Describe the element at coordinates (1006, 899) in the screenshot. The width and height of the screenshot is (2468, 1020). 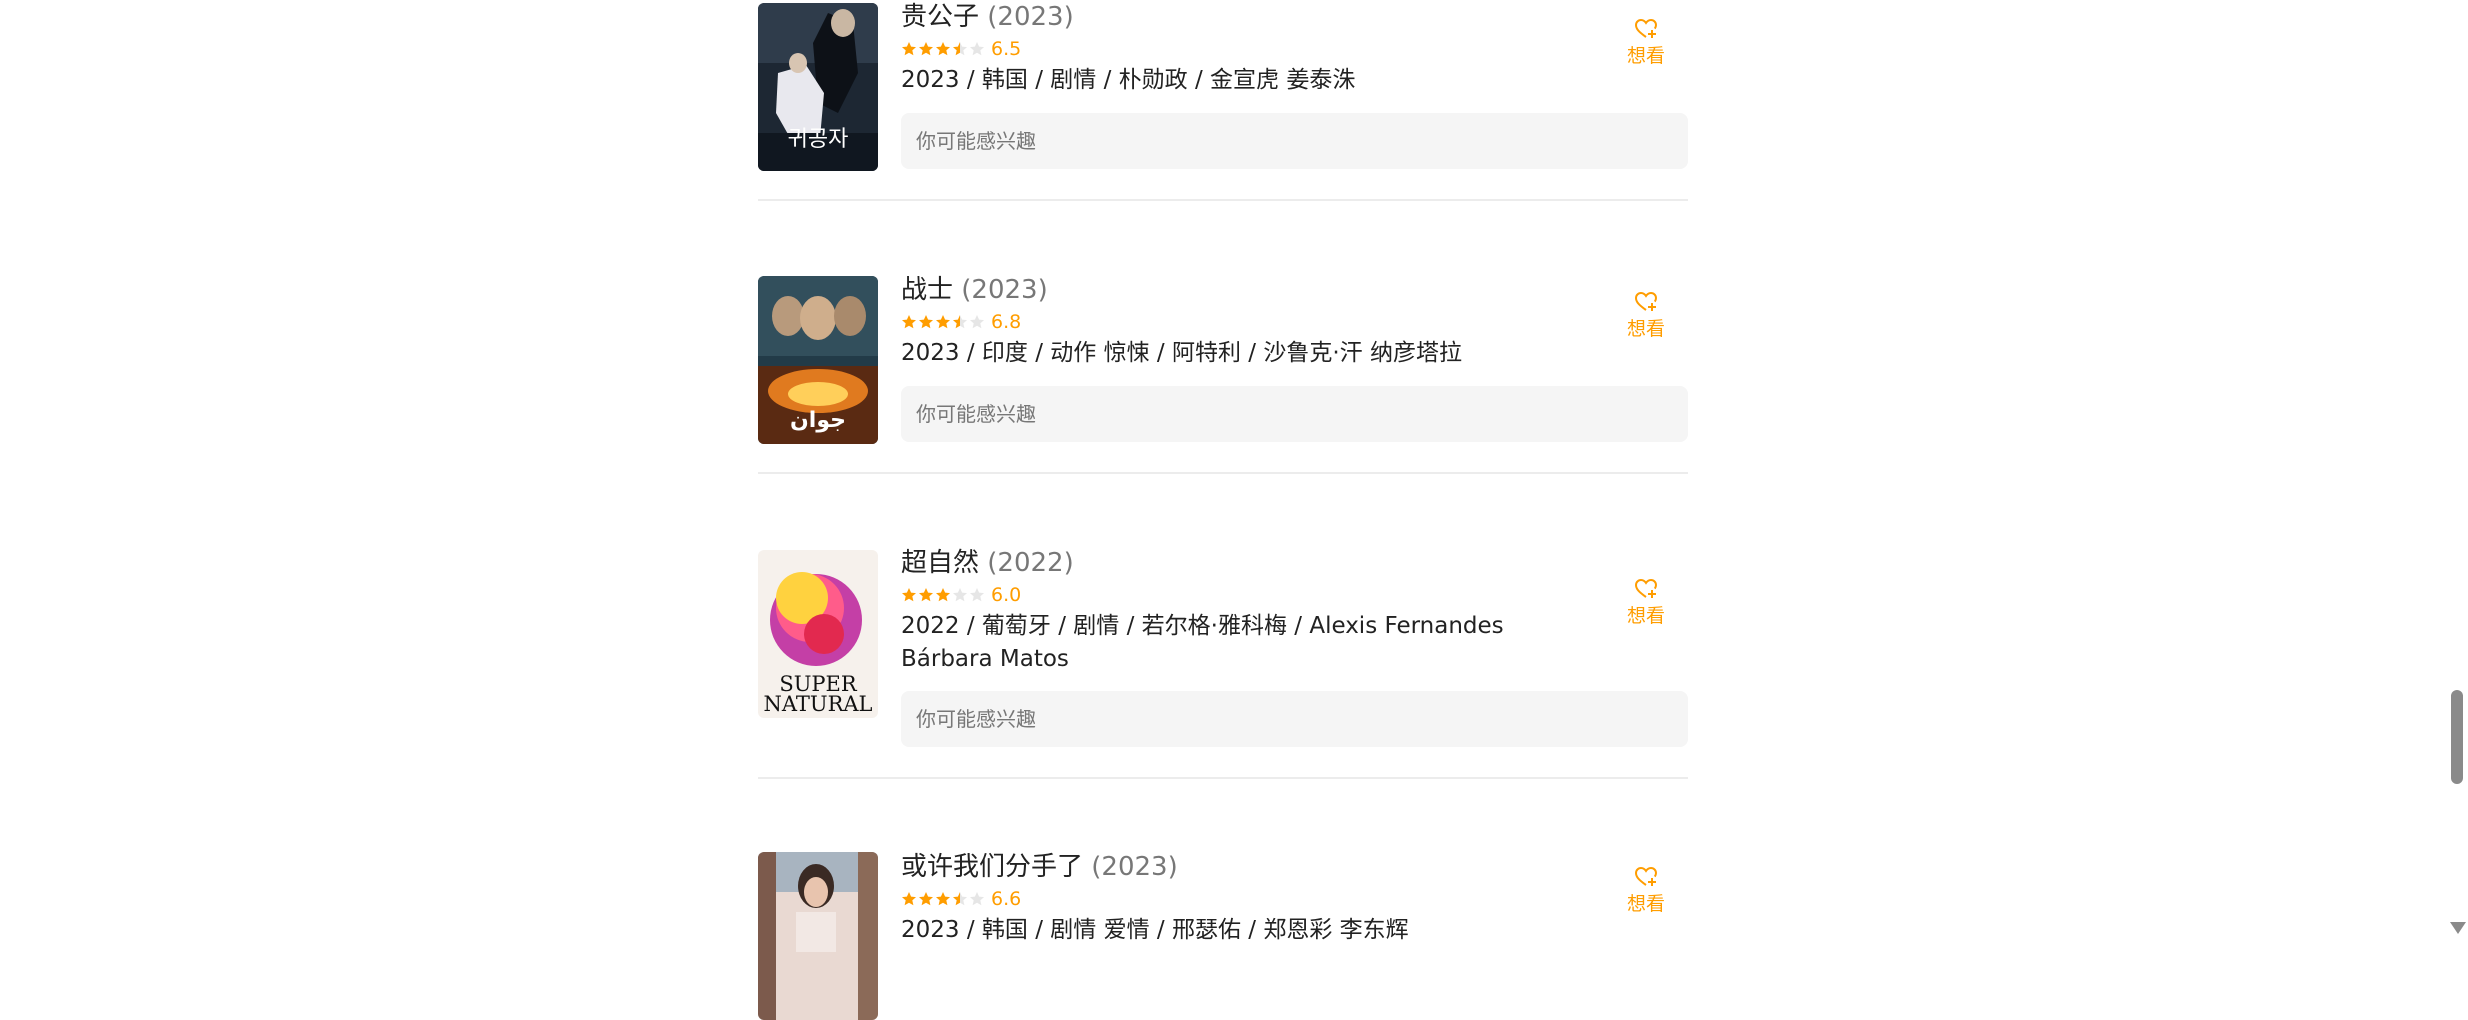
I see `rating-score: 6.6` at that location.